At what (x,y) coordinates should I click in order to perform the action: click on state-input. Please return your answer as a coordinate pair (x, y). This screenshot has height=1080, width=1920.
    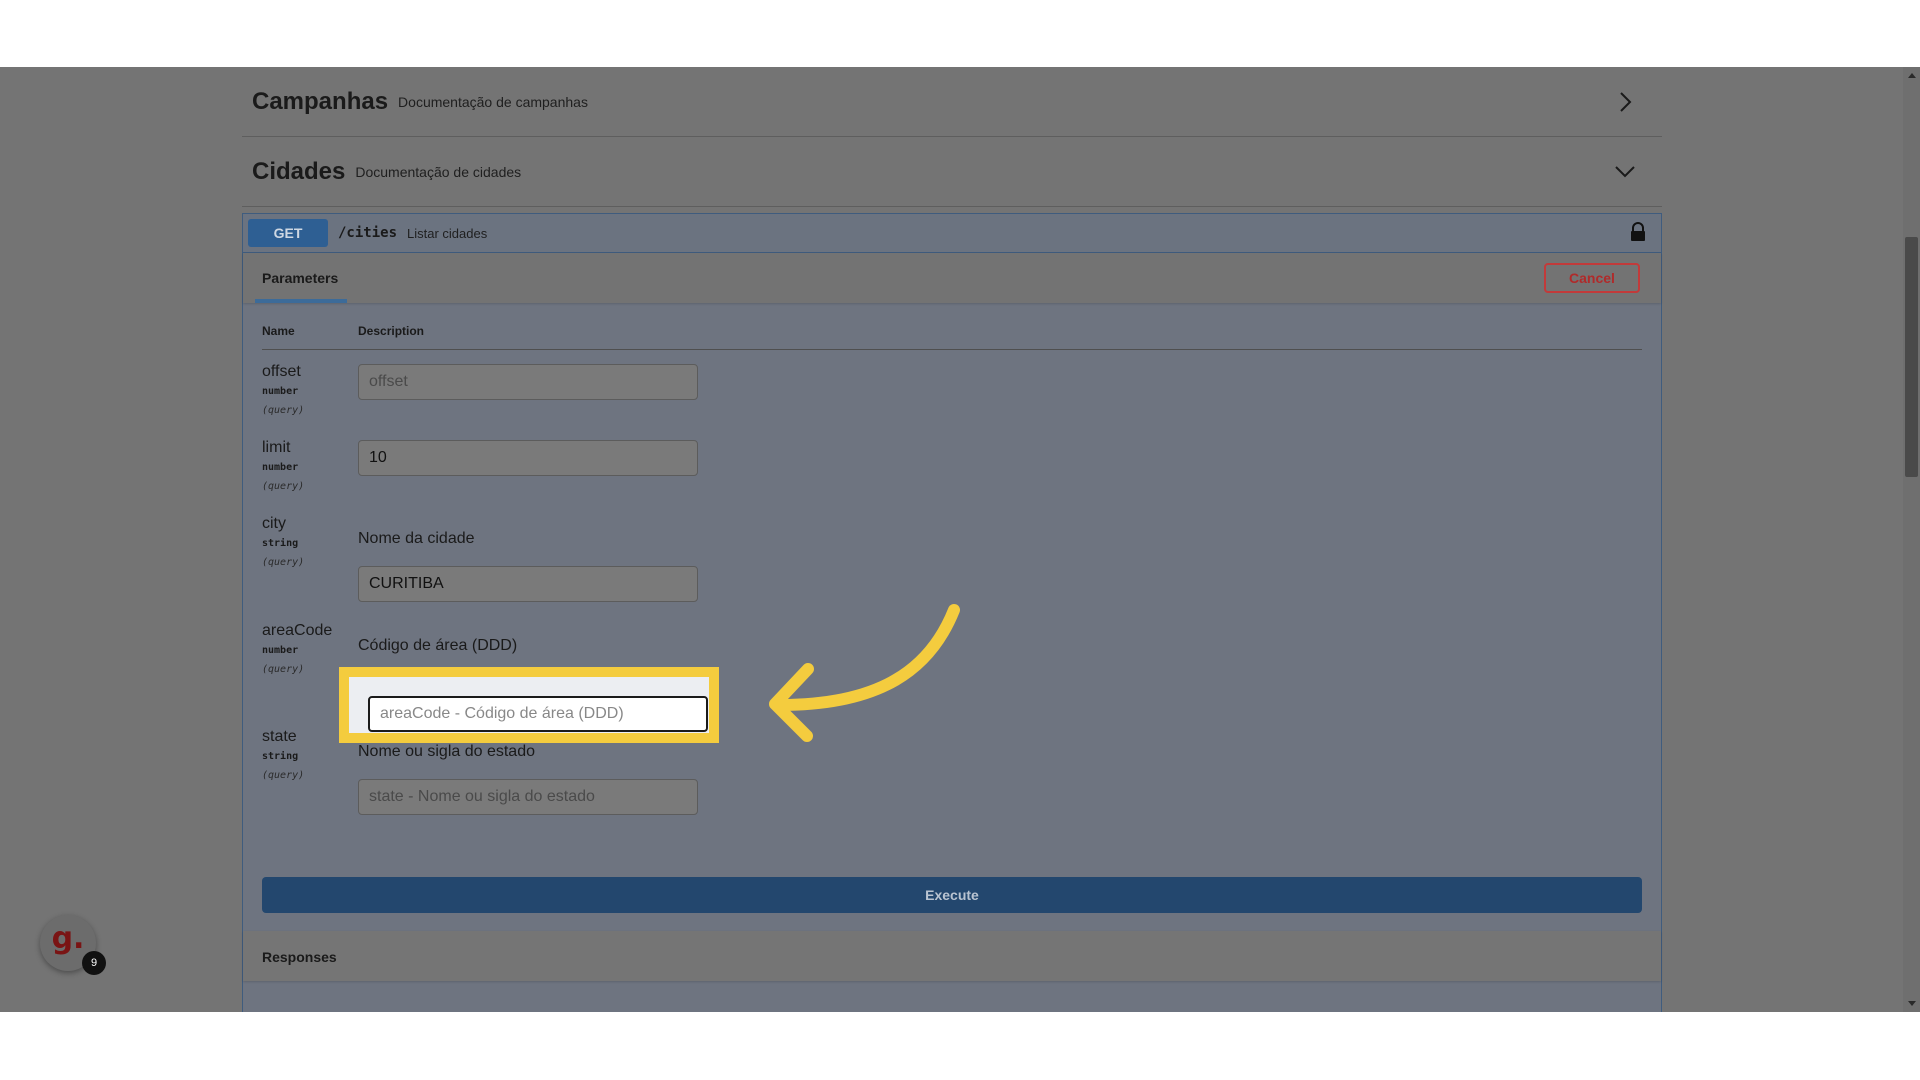
    Looking at the image, I should click on (528, 797).